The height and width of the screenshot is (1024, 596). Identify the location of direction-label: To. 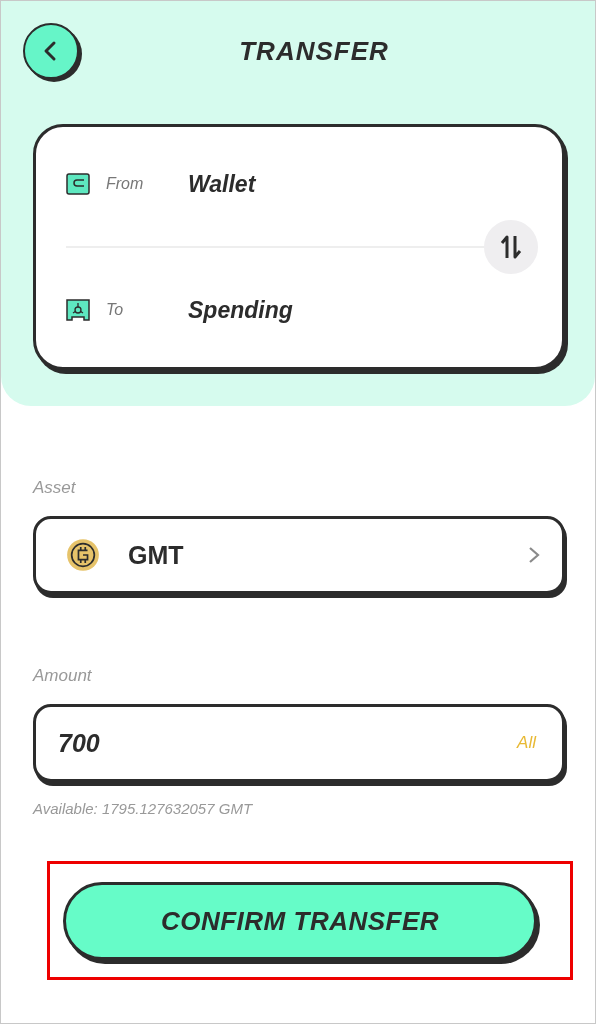
(115, 310).